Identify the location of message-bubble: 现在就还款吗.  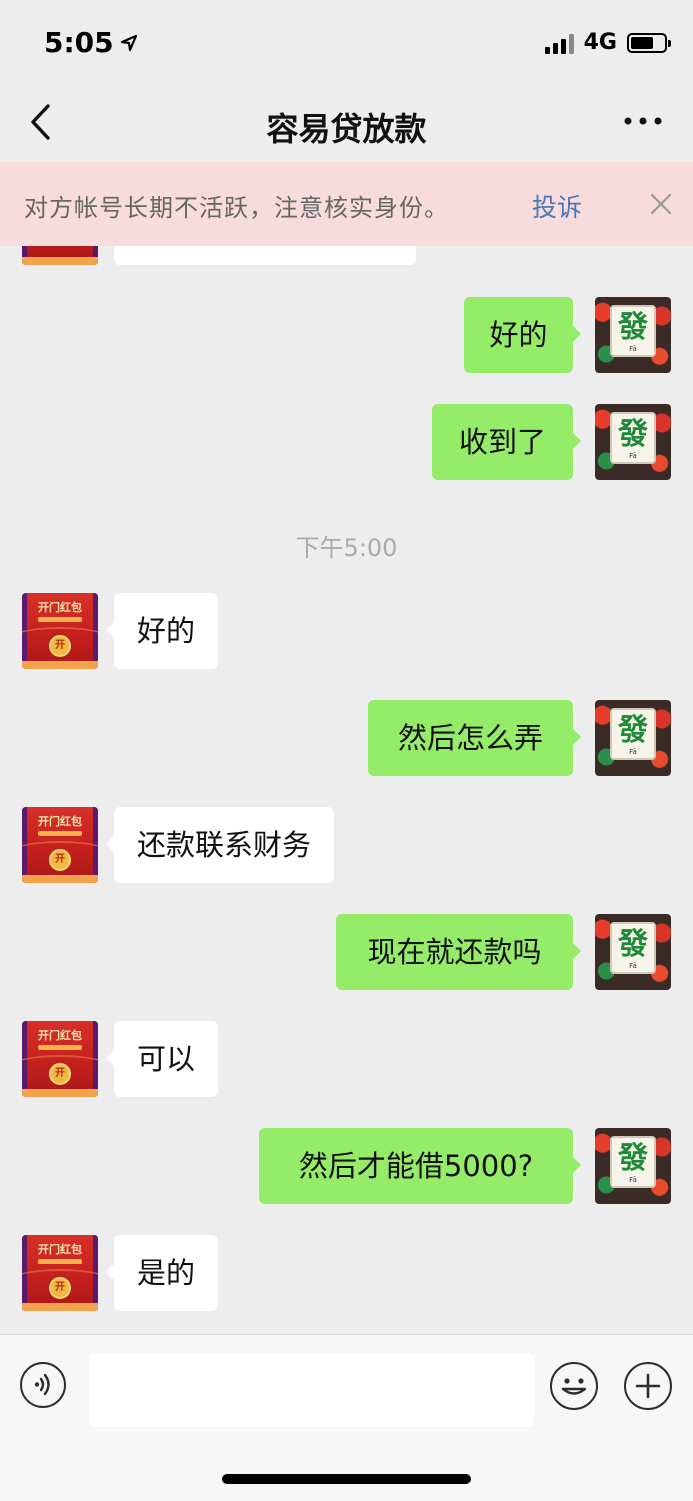
(458, 952).